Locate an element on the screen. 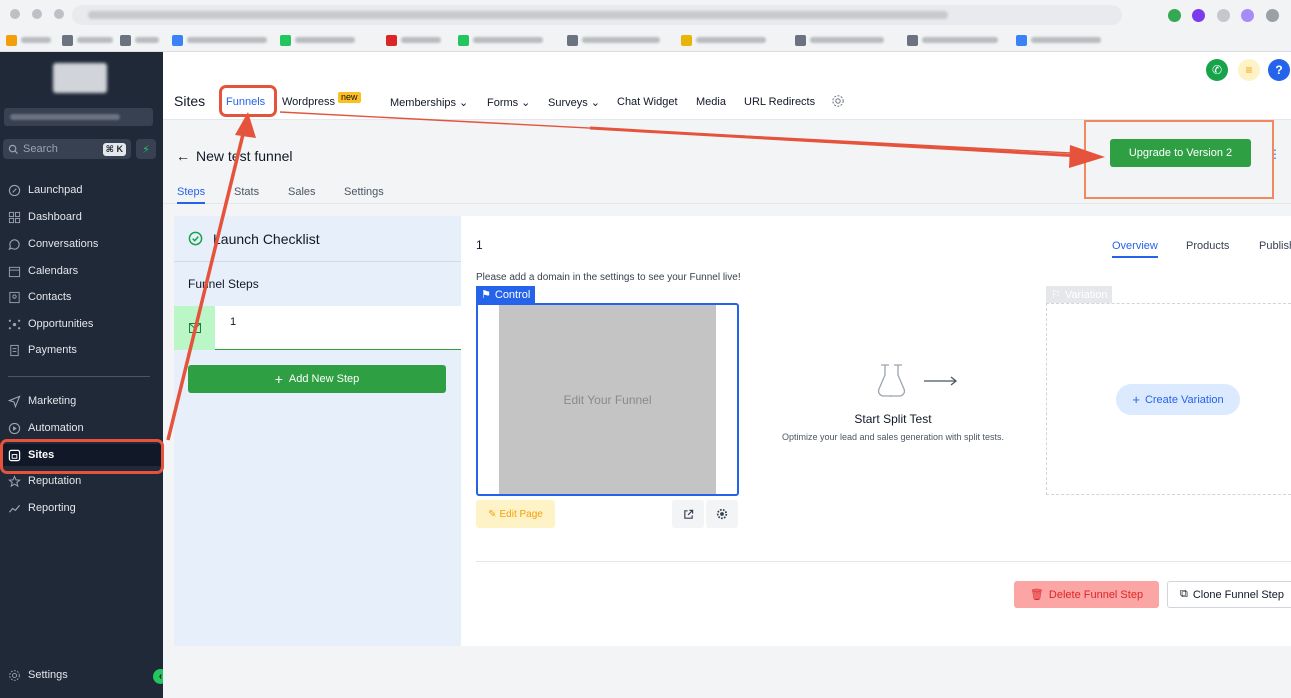  sidebar-item-launchpad: Launchpad is located at coordinates (81, 190).